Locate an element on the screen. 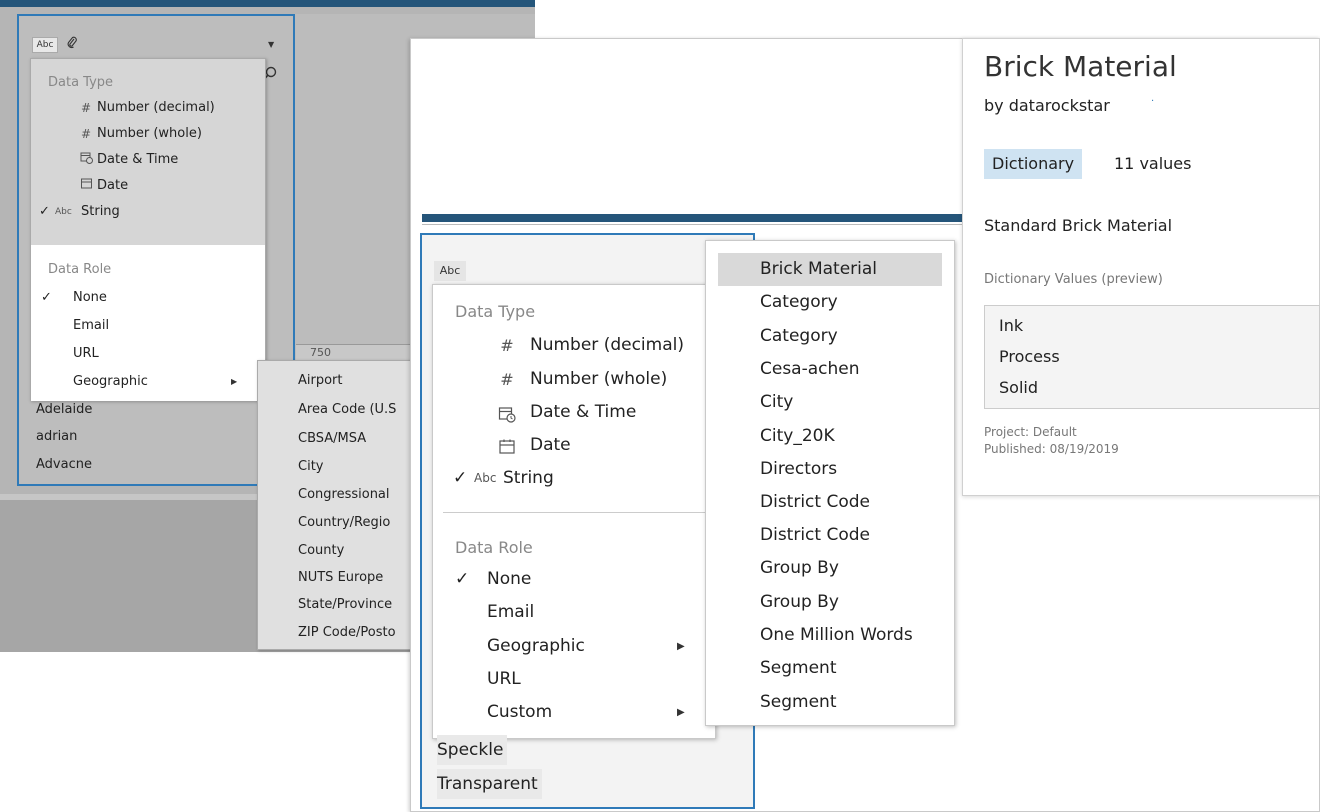  preview-value: Solid is located at coordinates (1018, 387).